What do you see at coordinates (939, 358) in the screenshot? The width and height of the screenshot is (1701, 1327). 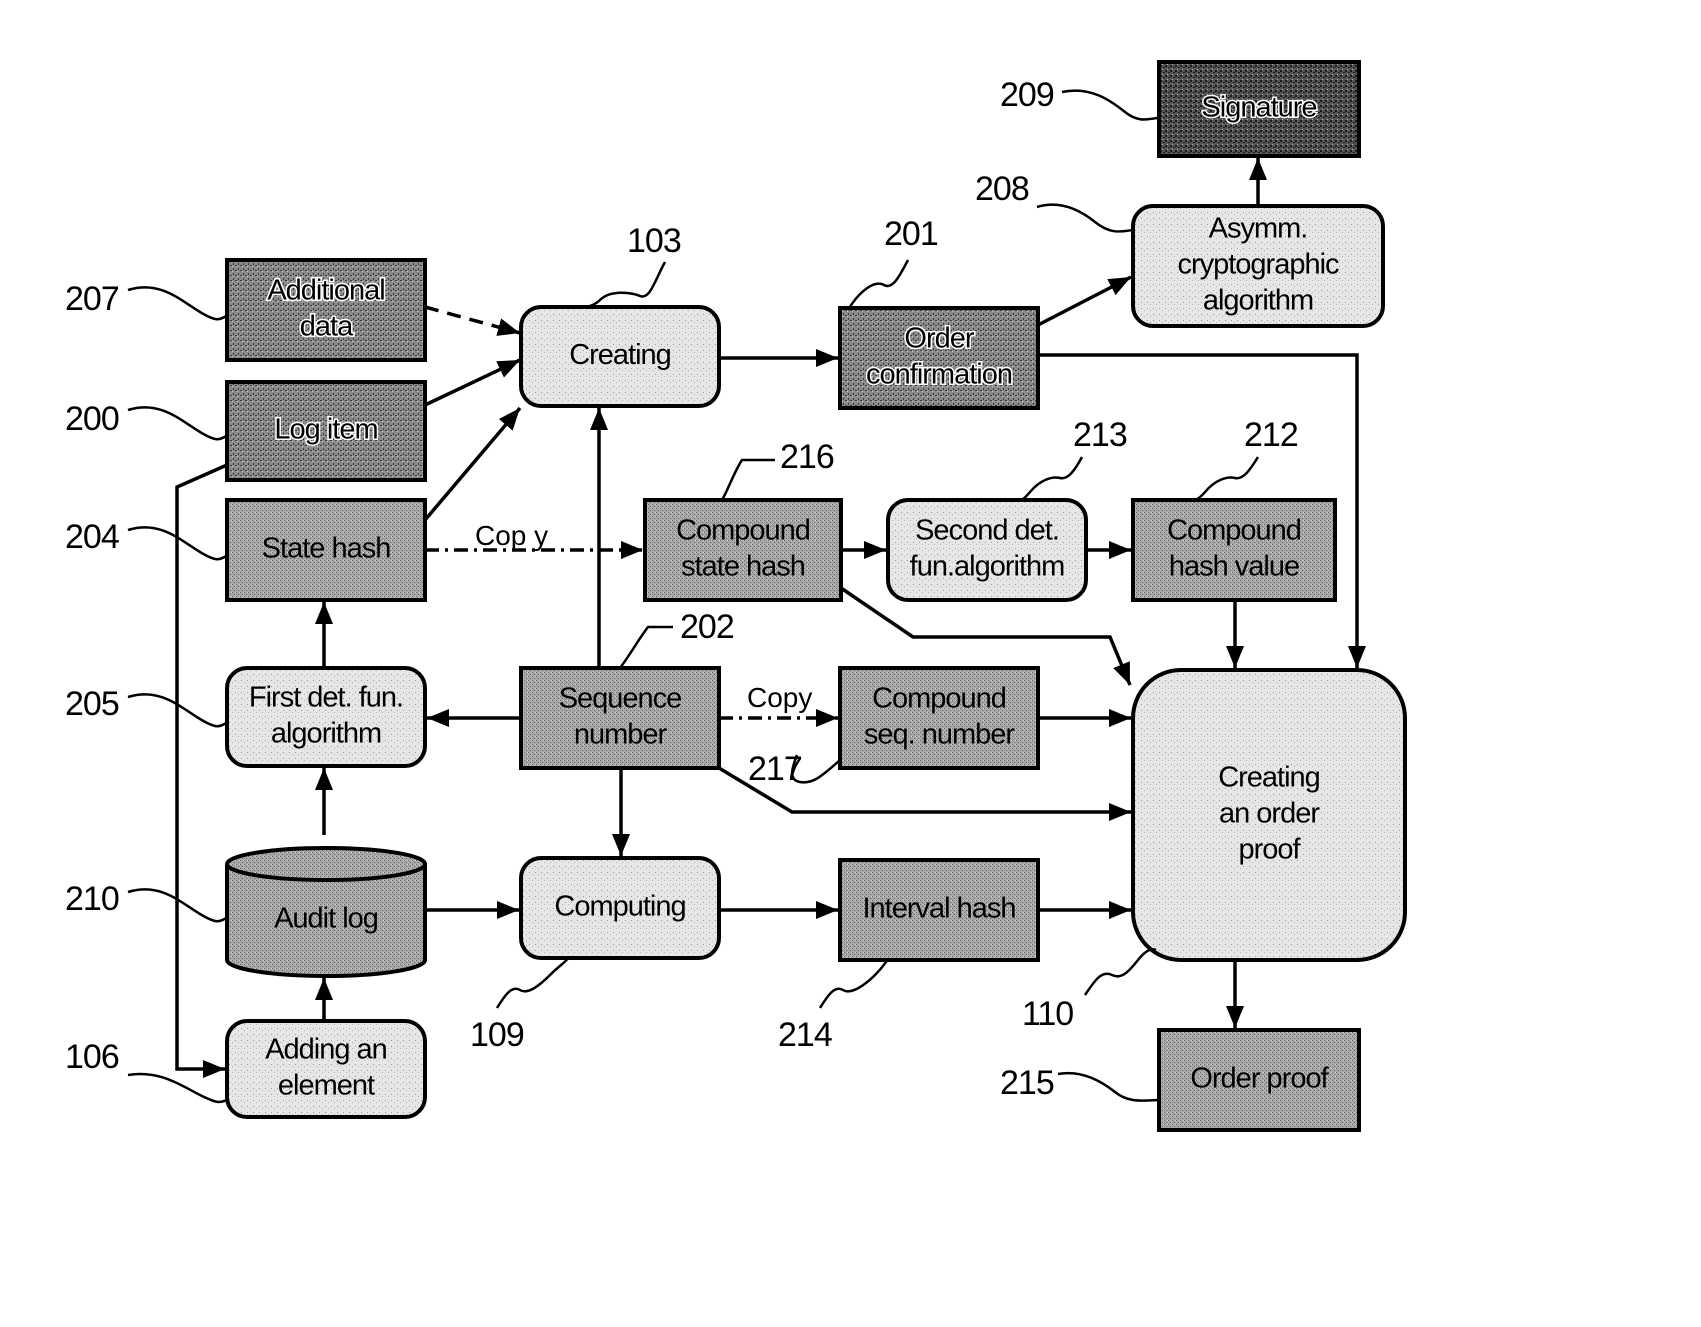 I see `node-order-confirmation: Order confirmation` at bounding box center [939, 358].